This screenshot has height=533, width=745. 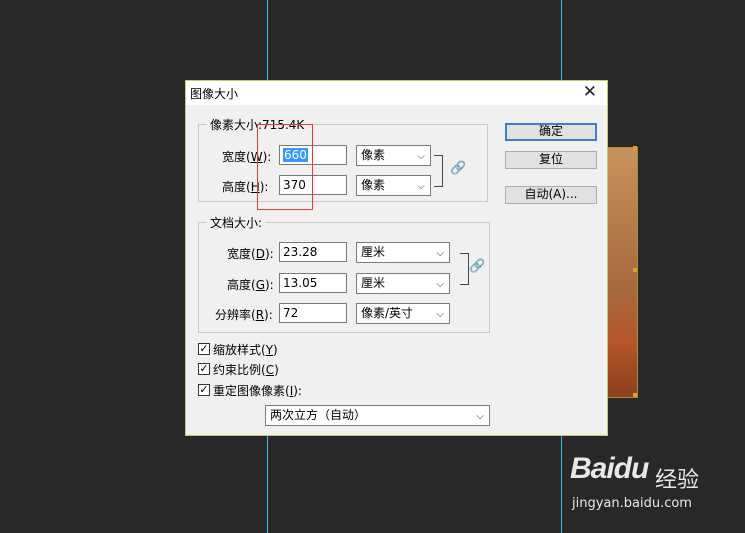 I want to click on pixel-width-unit-select: 像素 ⌵, so click(x=393, y=155).